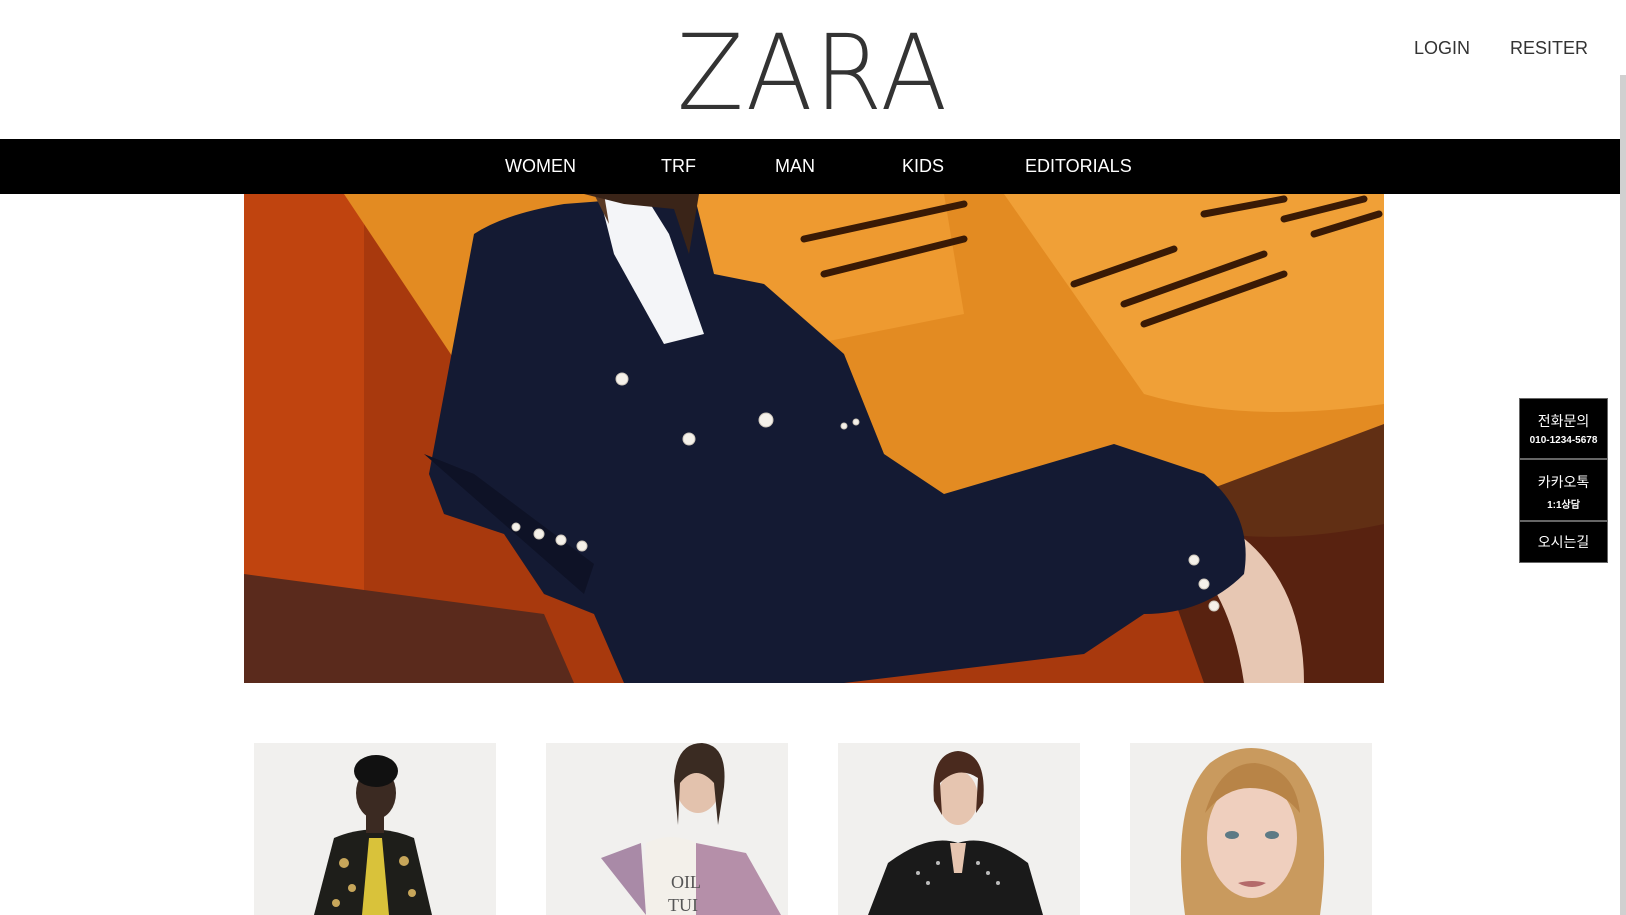  I want to click on model-portrait-photo-icon, so click(1251, 829).